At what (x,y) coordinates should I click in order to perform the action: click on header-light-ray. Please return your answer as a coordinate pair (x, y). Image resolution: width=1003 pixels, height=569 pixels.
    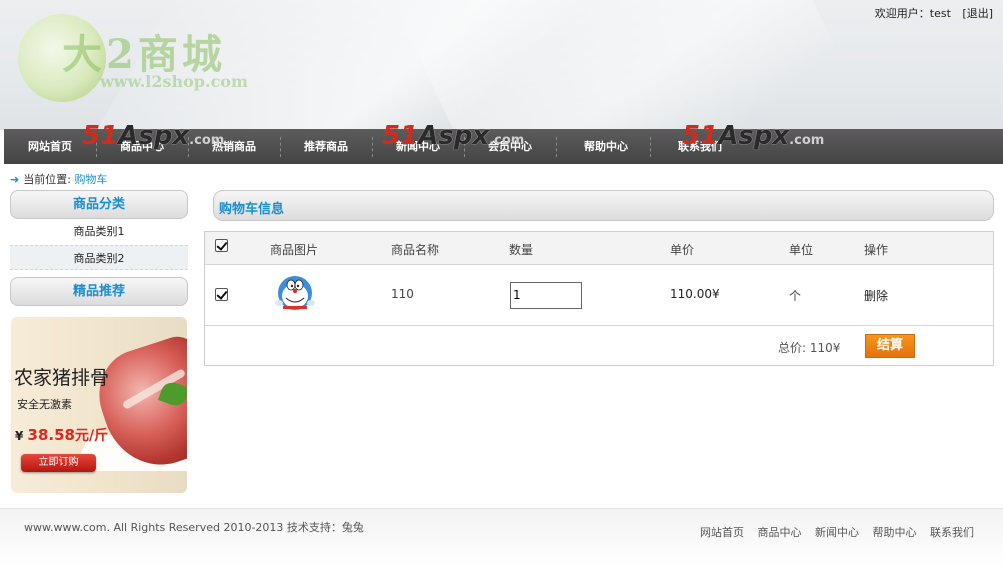
    Looking at the image, I should click on (640, 65).